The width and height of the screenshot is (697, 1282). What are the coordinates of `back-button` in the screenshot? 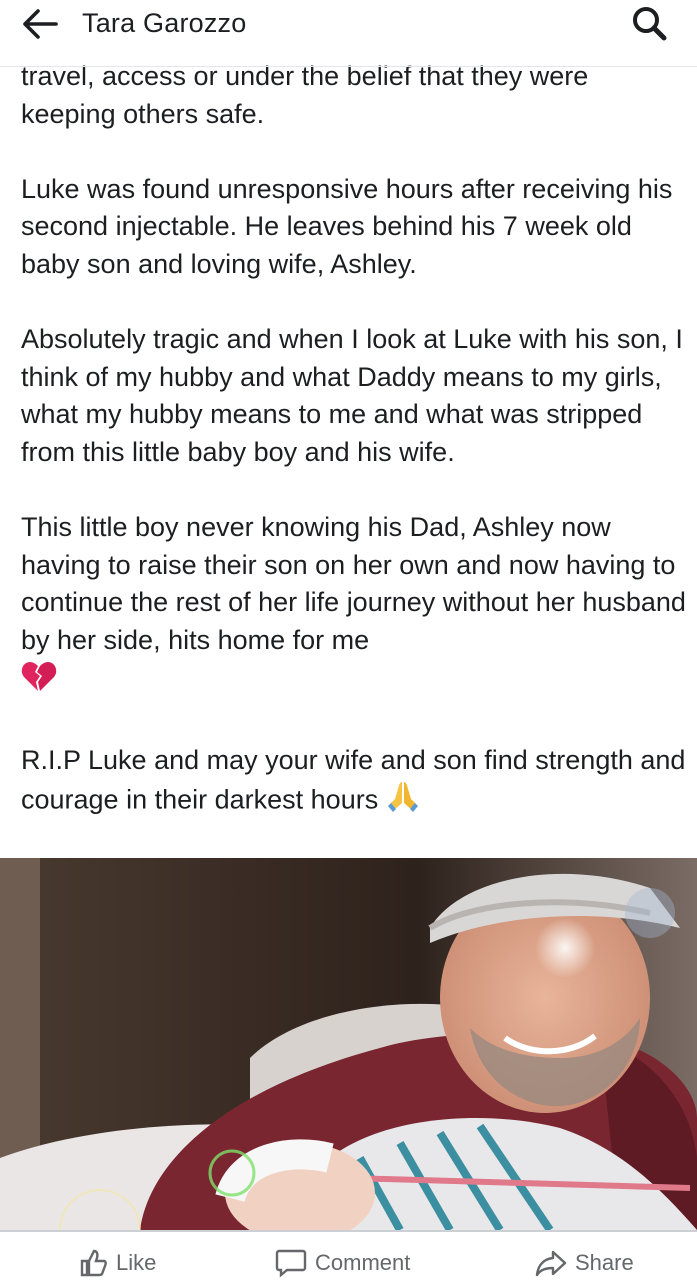 It's located at (40, 24).